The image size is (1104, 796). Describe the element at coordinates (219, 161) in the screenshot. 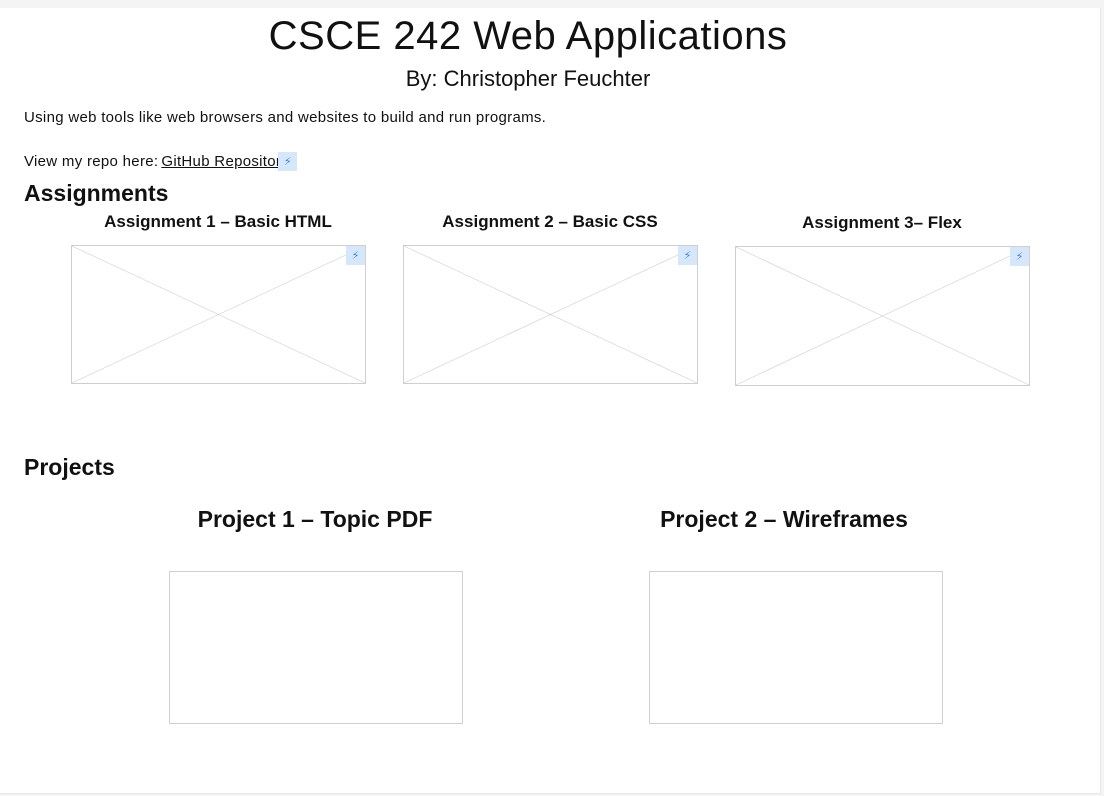

I see `github-repo-link: GitHub Repository` at that location.